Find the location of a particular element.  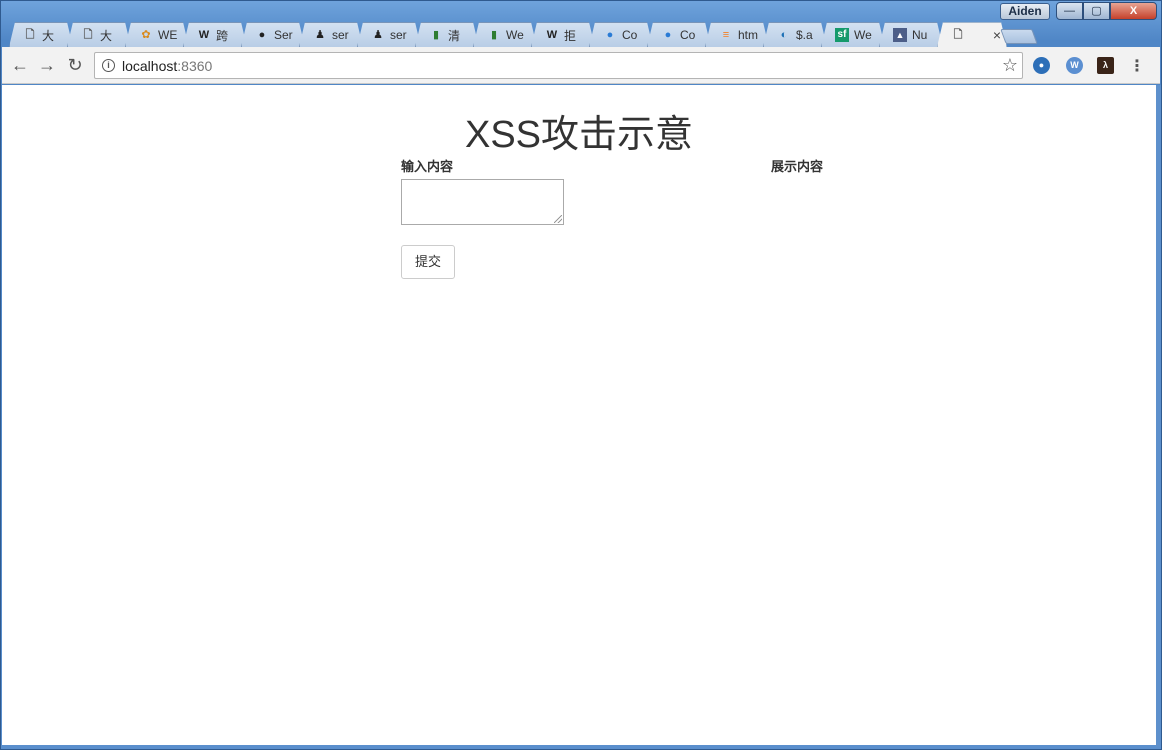

browser-toolbar: ← → ↻ i localhost:8360 ☆ ● W λ ⋮ is located at coordinates (581, 65).